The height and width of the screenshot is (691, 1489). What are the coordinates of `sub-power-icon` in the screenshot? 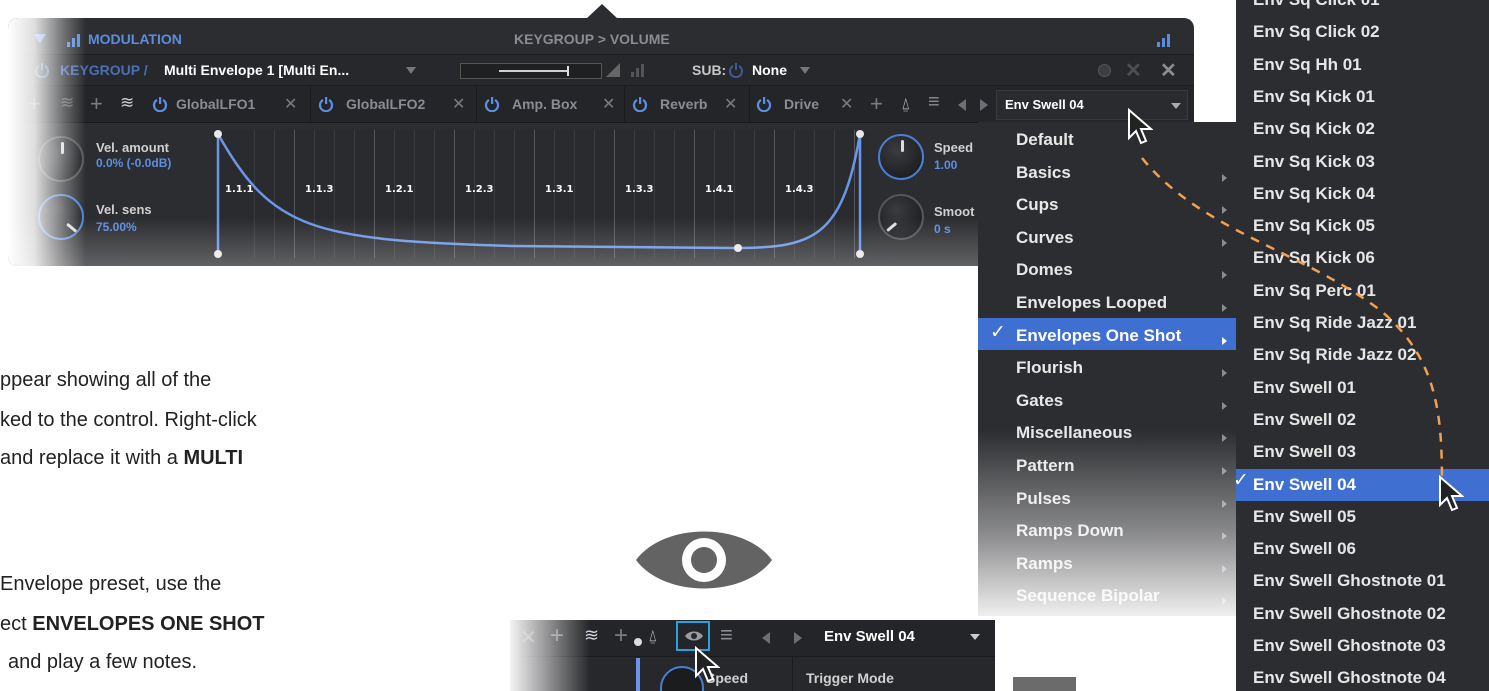 It's located at (736, 70).